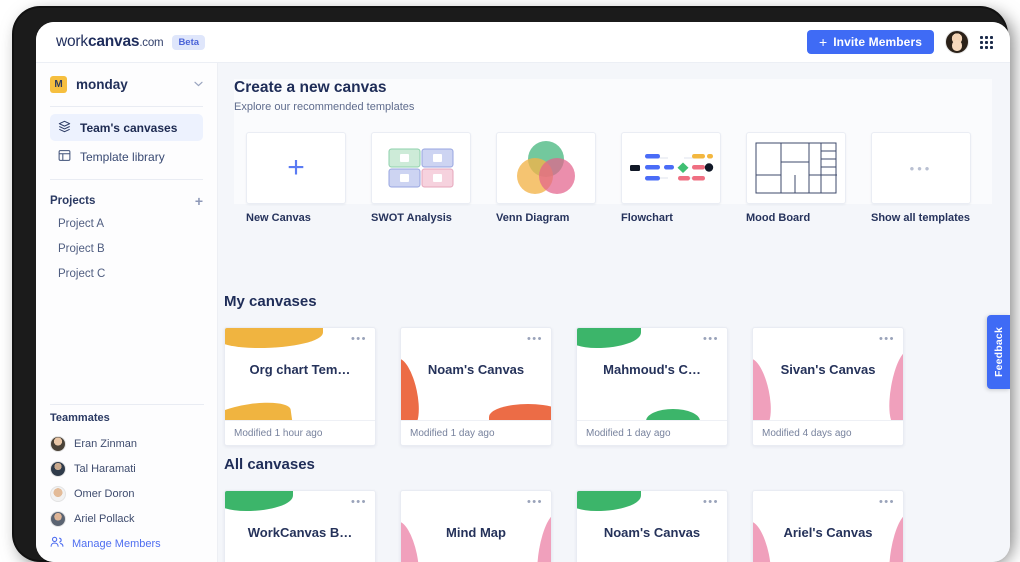  What do you see at coordinates (110, 42) in the screenshot?
I see `logo-text: workcanvas.com` at bounding box center [110, 42].